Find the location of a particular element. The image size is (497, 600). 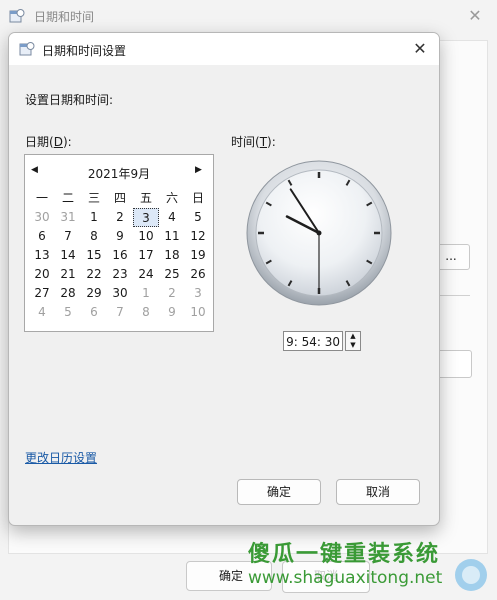

time-label-accesskey: T is located at coordinates (263, 142).